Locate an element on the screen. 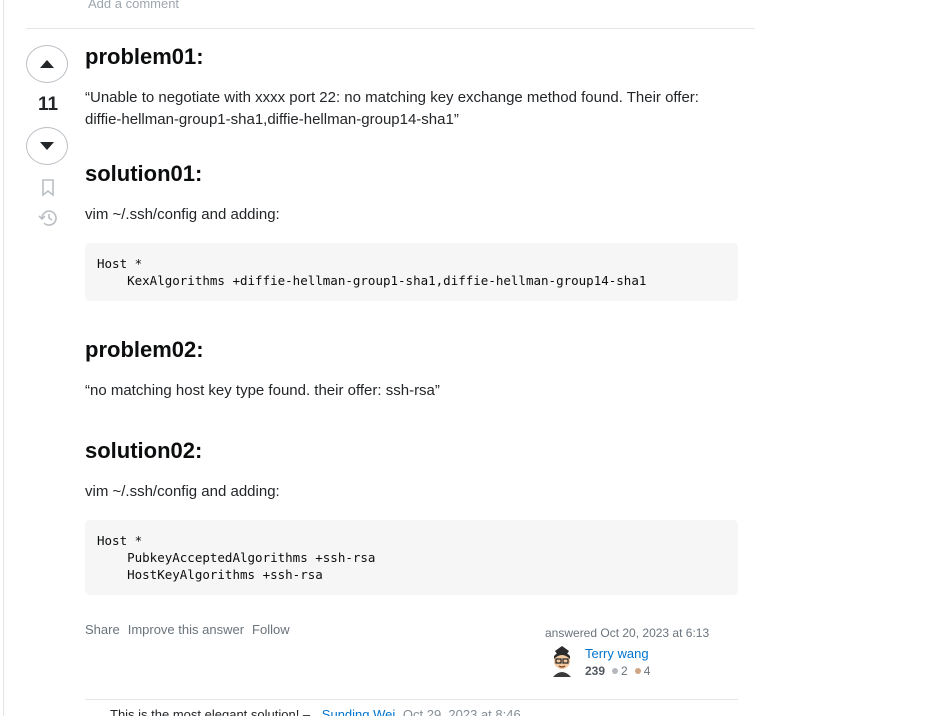  share-link: Share is located at coordinates (102, 629).